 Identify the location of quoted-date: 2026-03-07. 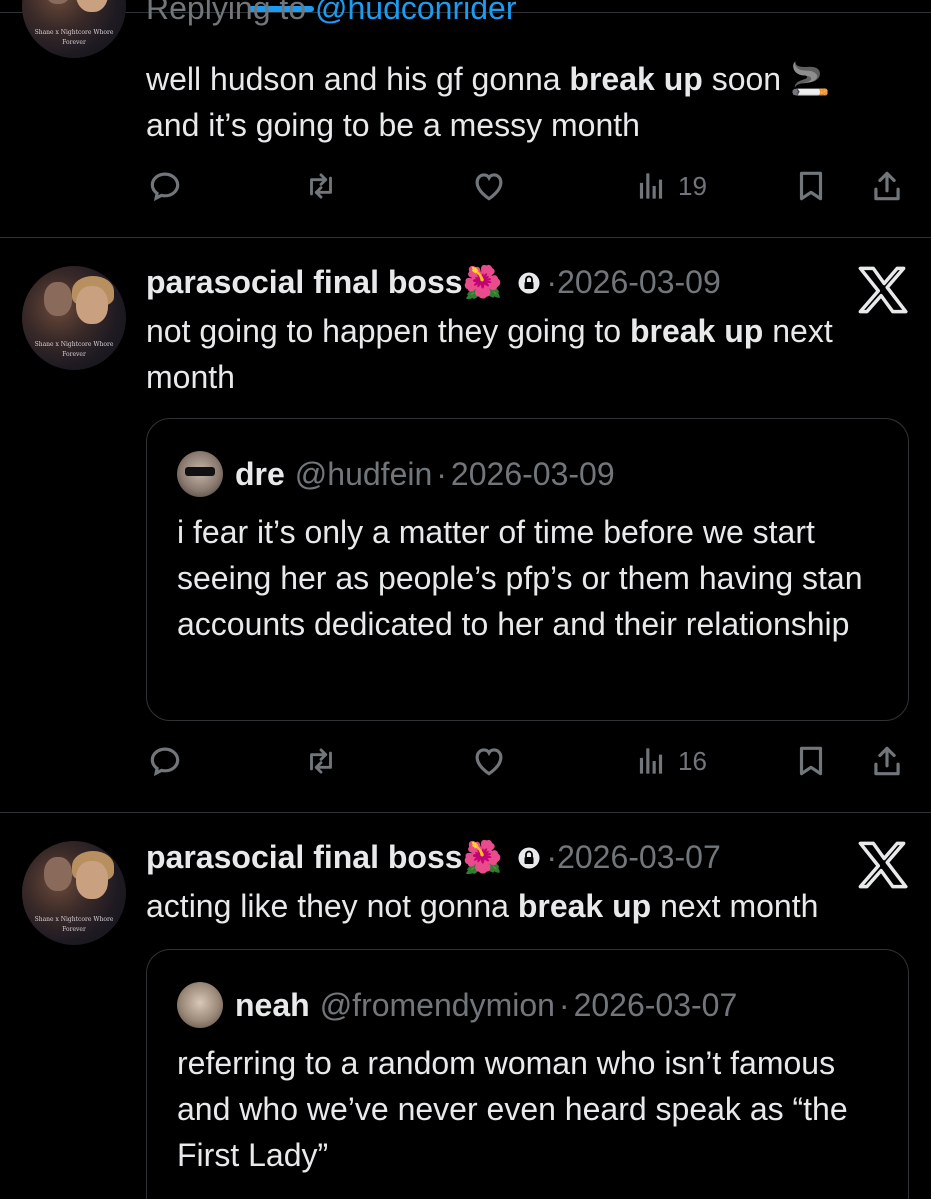
(655, 1004).